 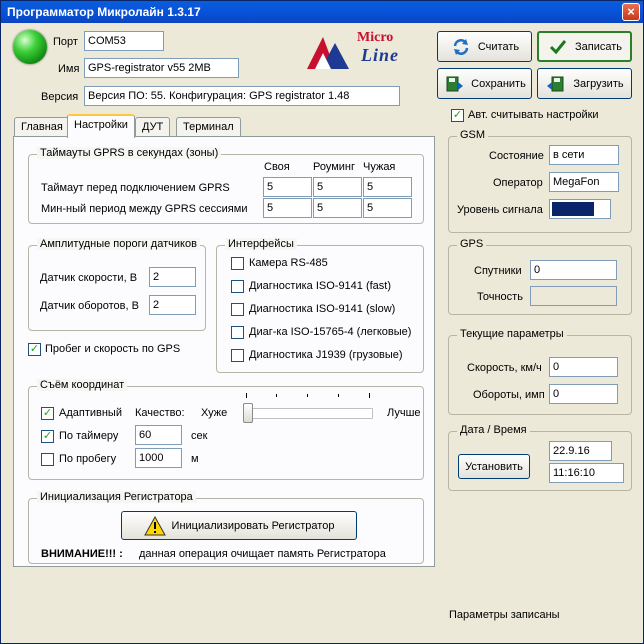 What do you see at coordinates (580, 451) in the screenshot?
I see `date-field: 22.9.16` at bounding box center [580, 451].